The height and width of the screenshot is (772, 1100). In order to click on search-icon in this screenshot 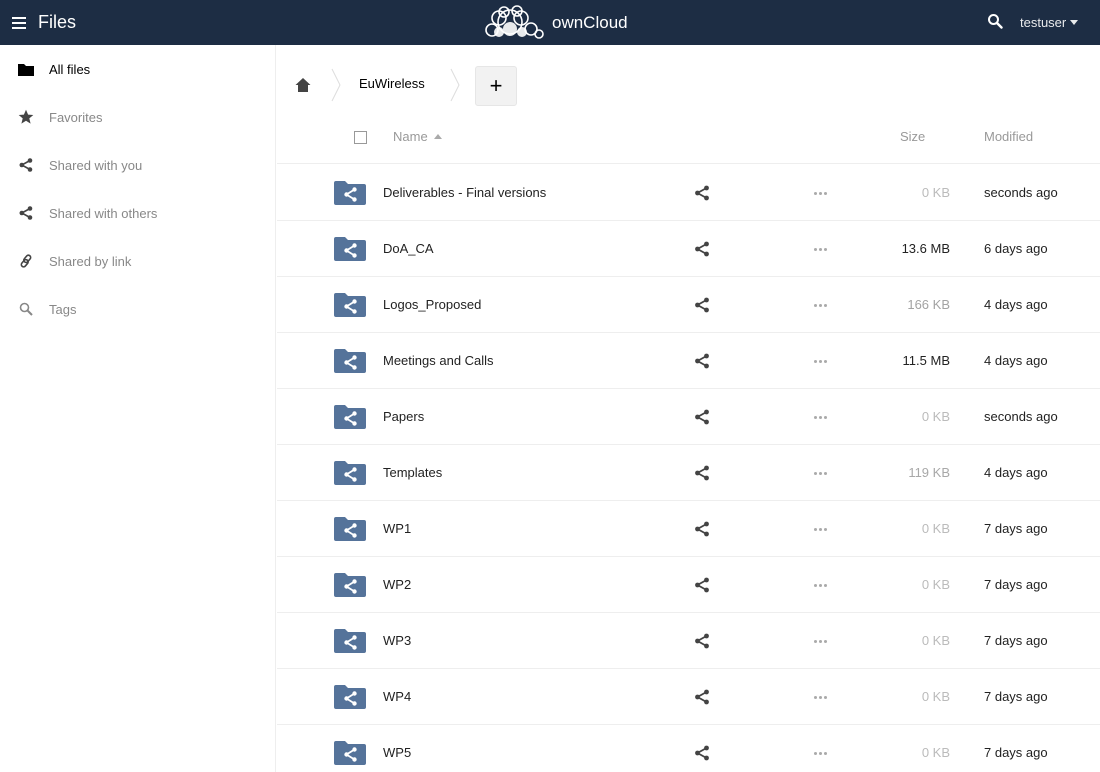, I will do `click(995, 21)`.